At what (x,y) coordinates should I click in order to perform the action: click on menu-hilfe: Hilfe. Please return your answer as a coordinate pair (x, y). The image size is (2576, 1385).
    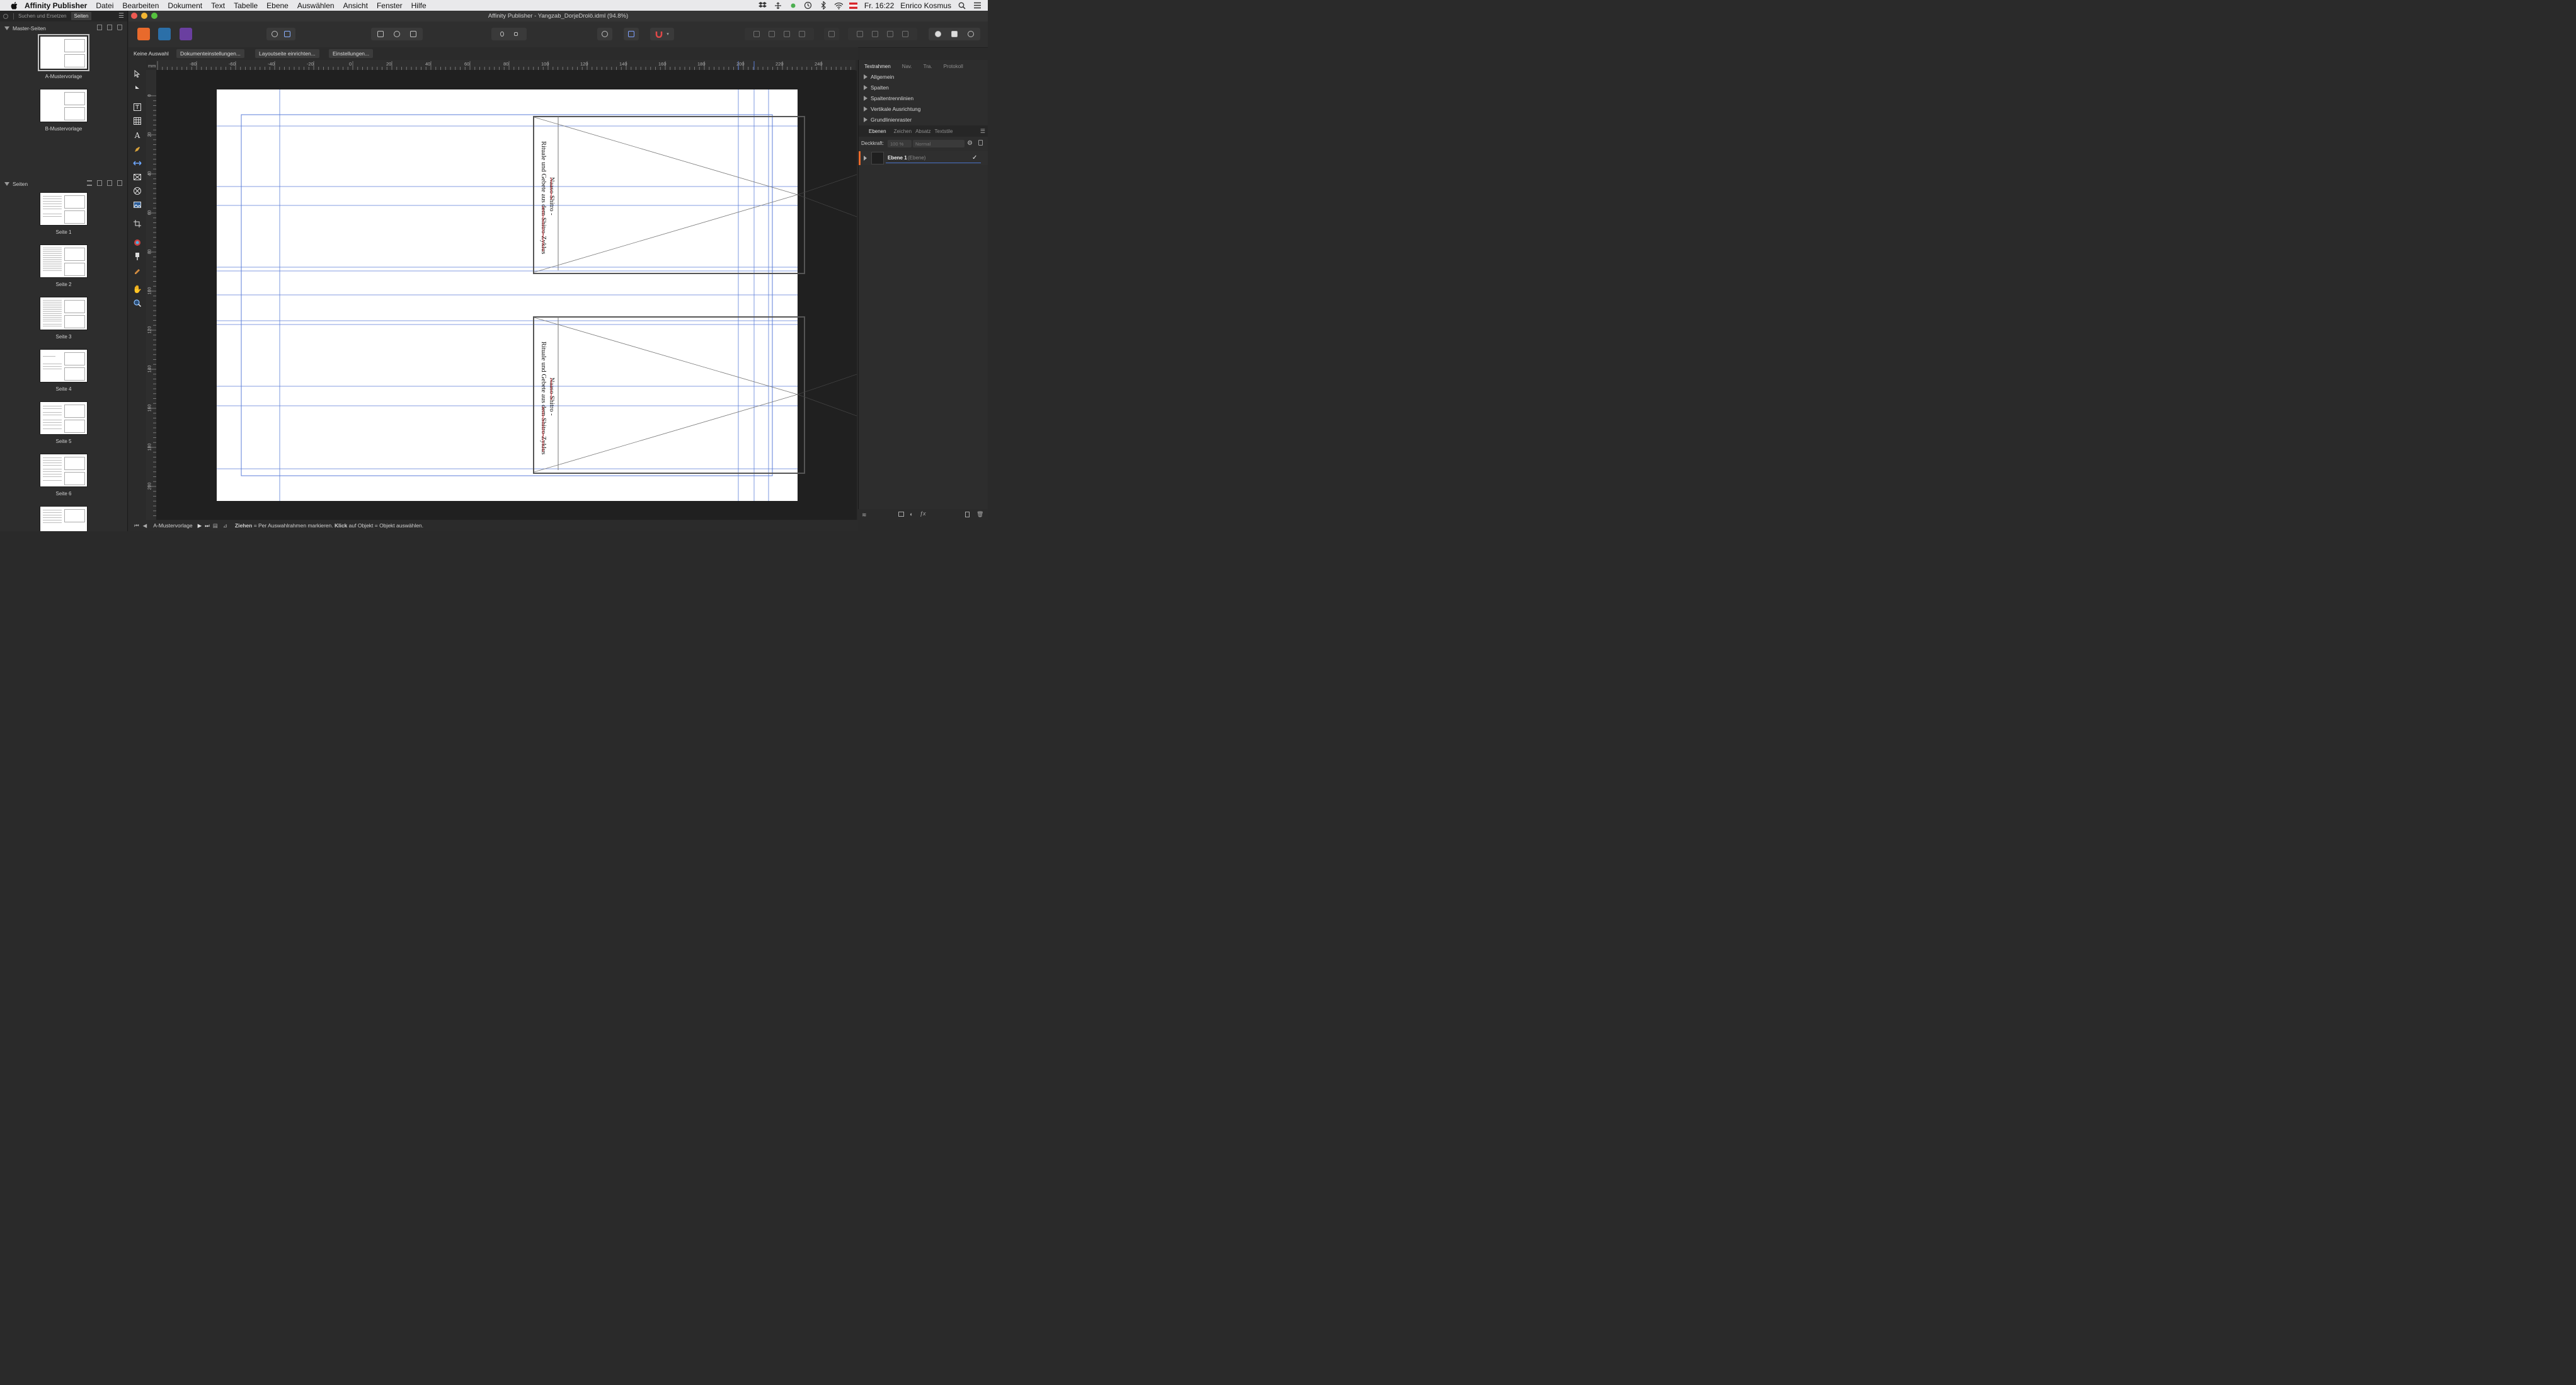
    Looking at the image, I should click on (418, 5).